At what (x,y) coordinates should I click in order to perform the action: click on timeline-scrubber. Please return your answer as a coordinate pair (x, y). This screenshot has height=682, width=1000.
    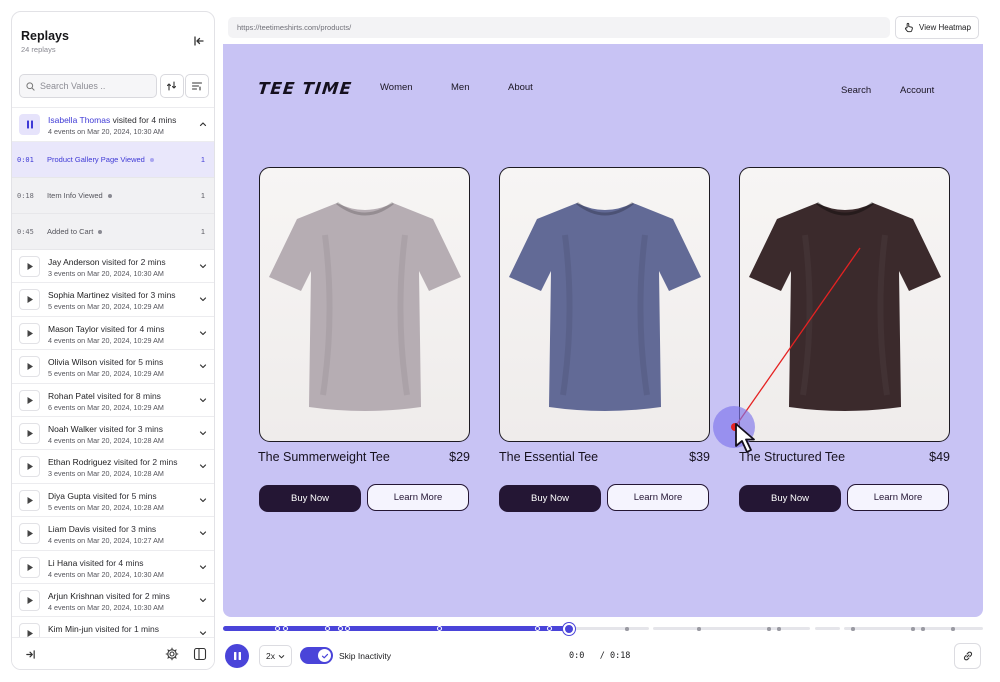
    Looking at the image, I should click on (569, 629).